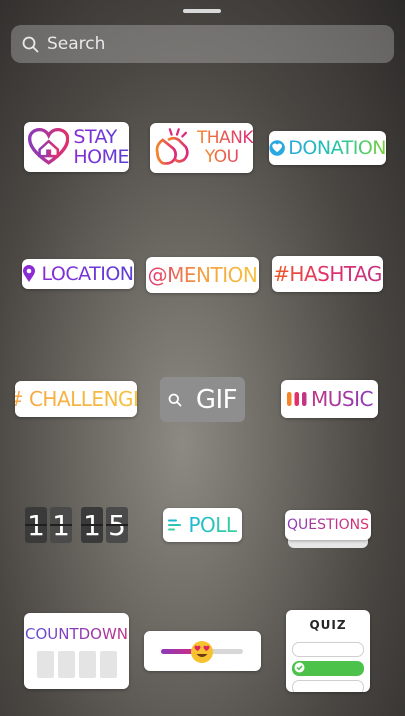 The width and height of the screenshot is (405, 716). Describe the element at coordinates (175, 525) in the screenshot. I see `poll-lines-icon` at that location.